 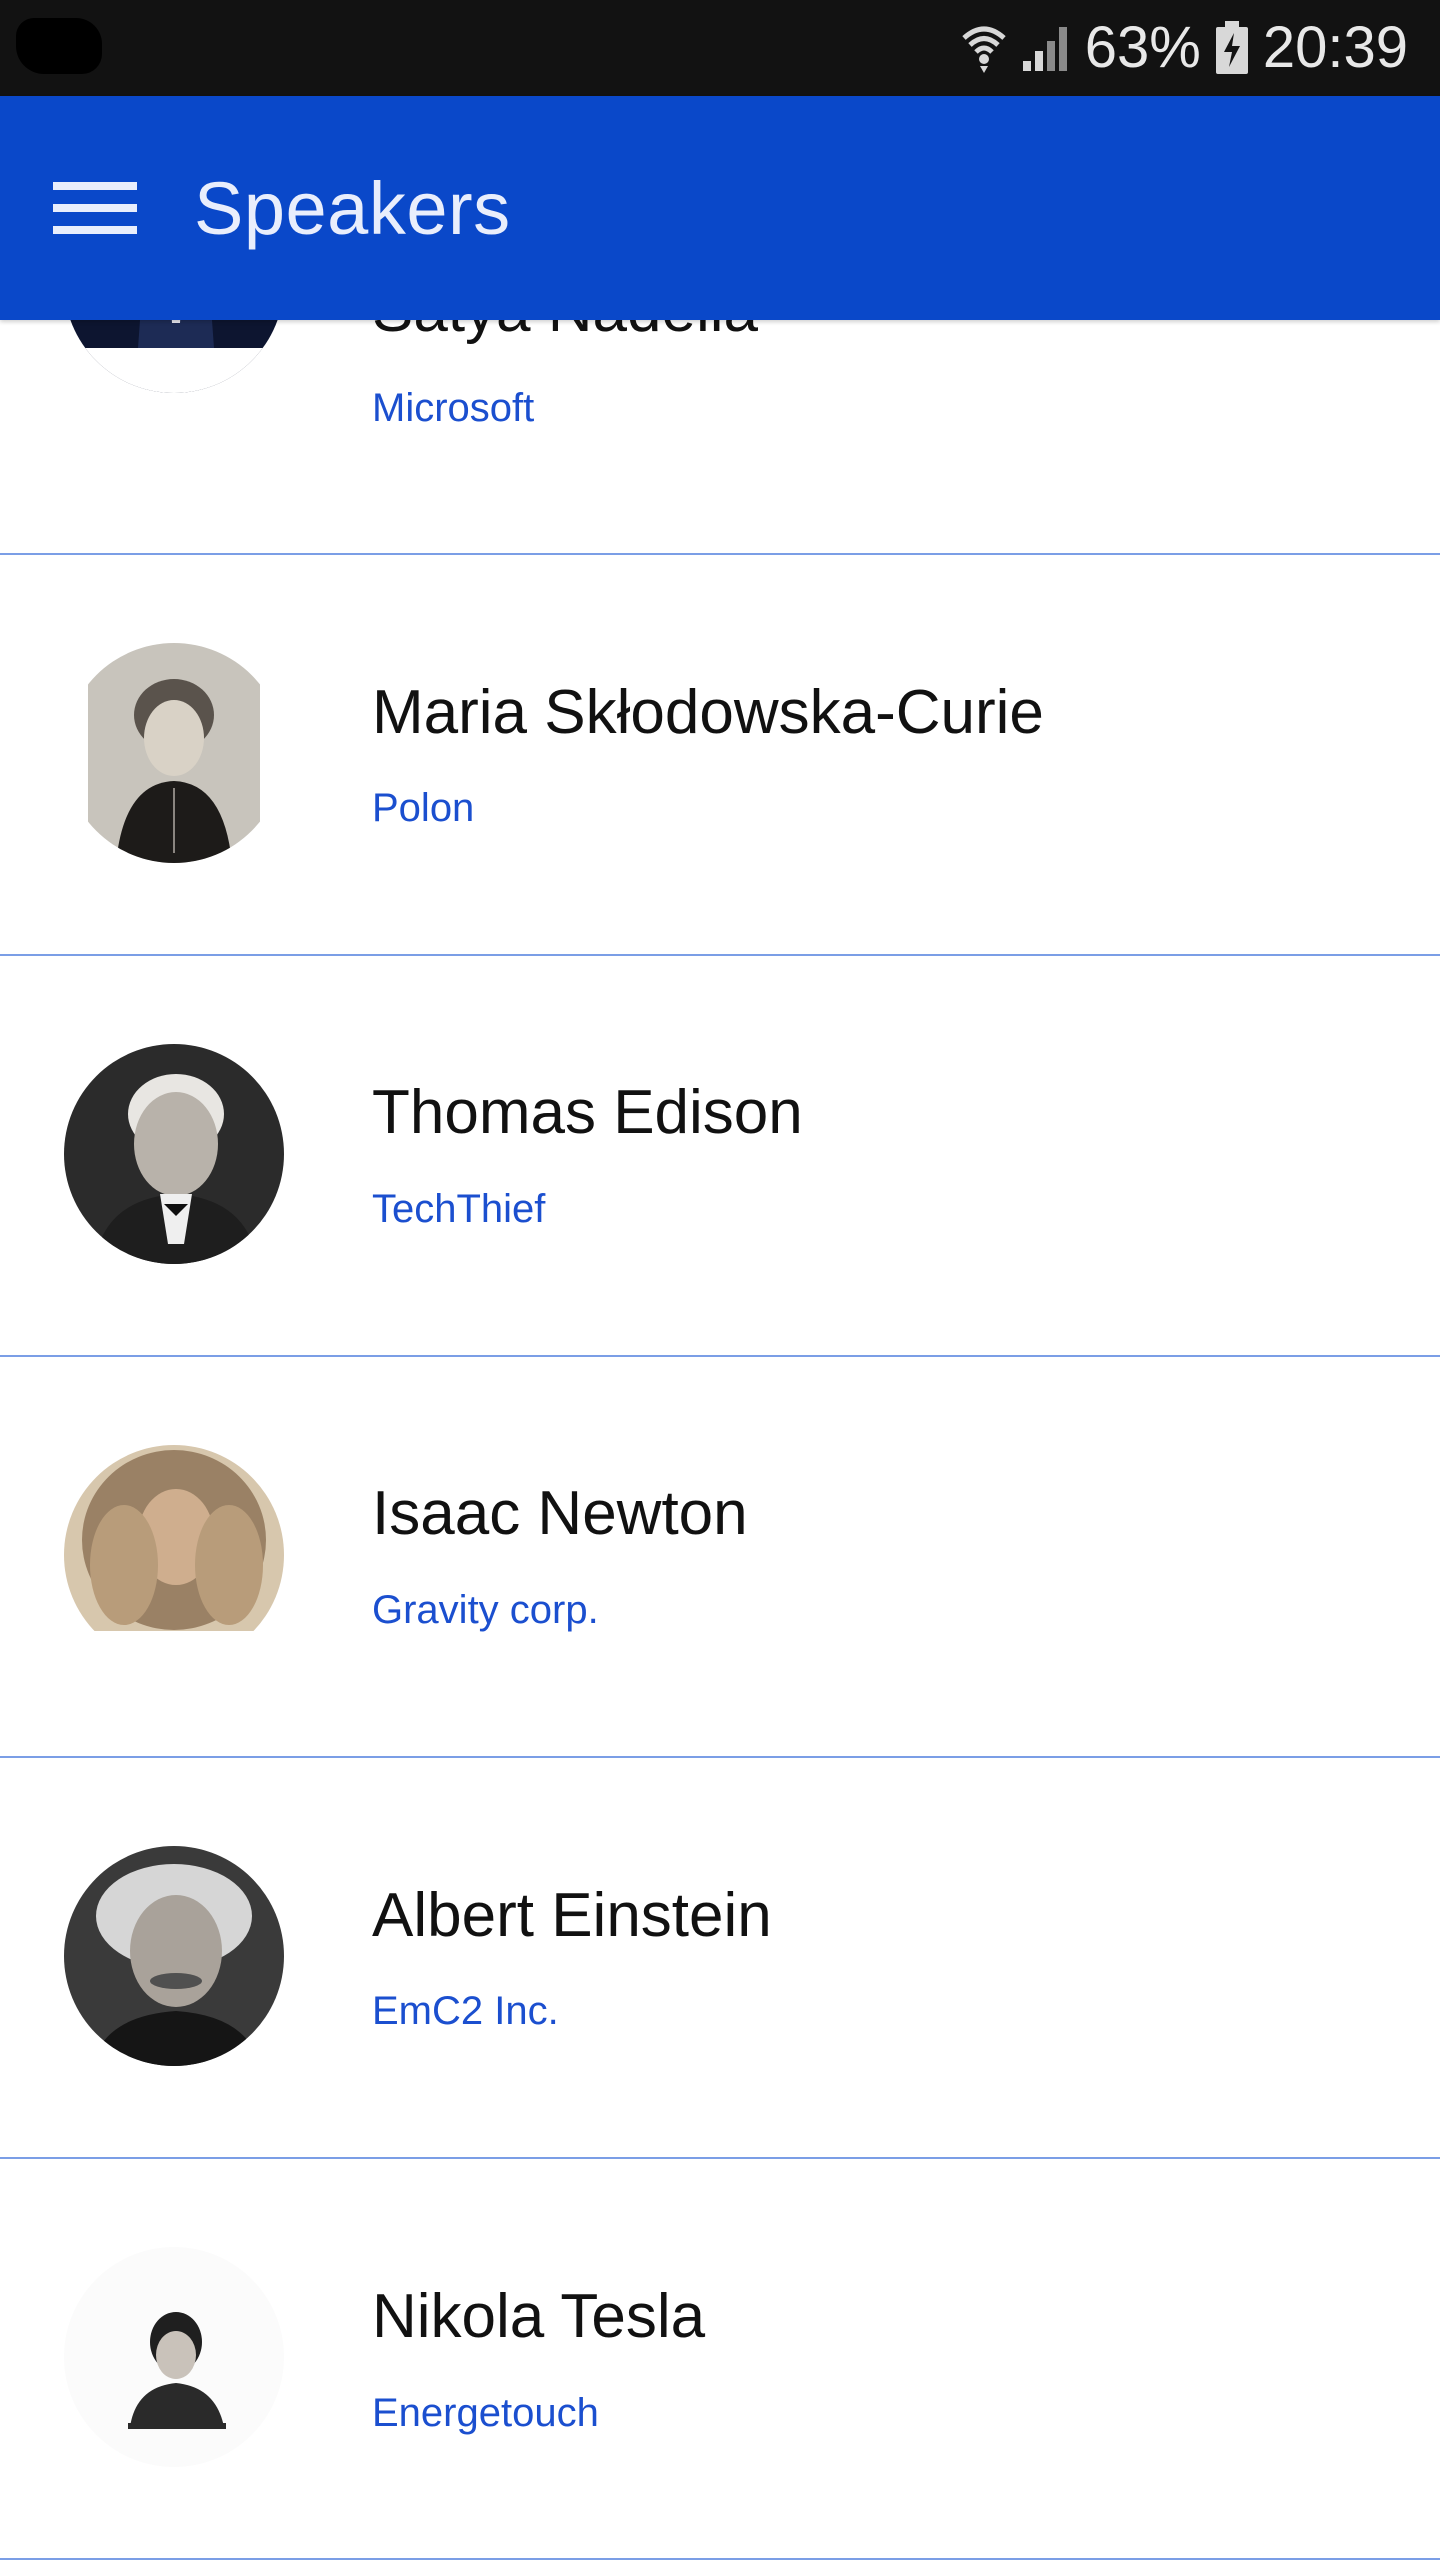 What do you see at coordinates (485, 1610) in the screenshot?
I see `speaker-company: Gravity corp.` at bounding box center [485, 1610].